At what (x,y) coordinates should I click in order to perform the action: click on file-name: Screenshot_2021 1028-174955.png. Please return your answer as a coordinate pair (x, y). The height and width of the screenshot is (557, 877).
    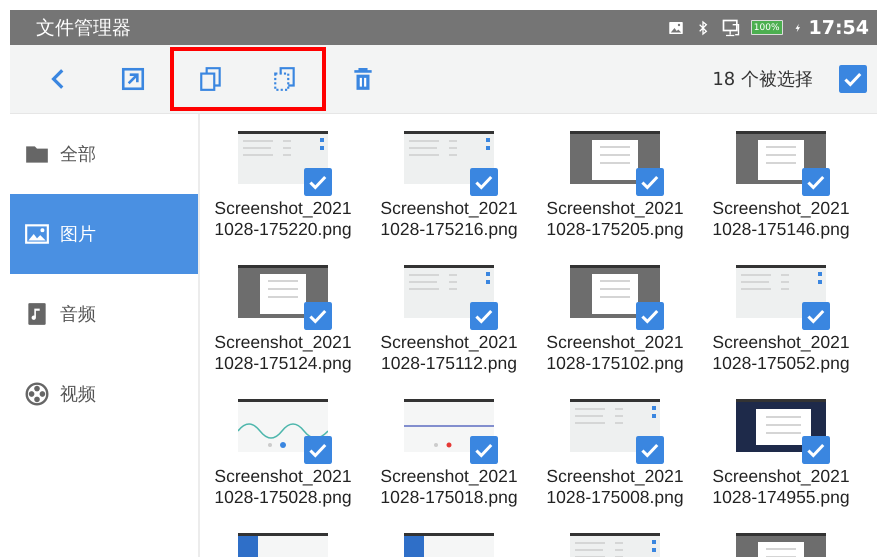
    Looking at the image, I should click on (781, 487).